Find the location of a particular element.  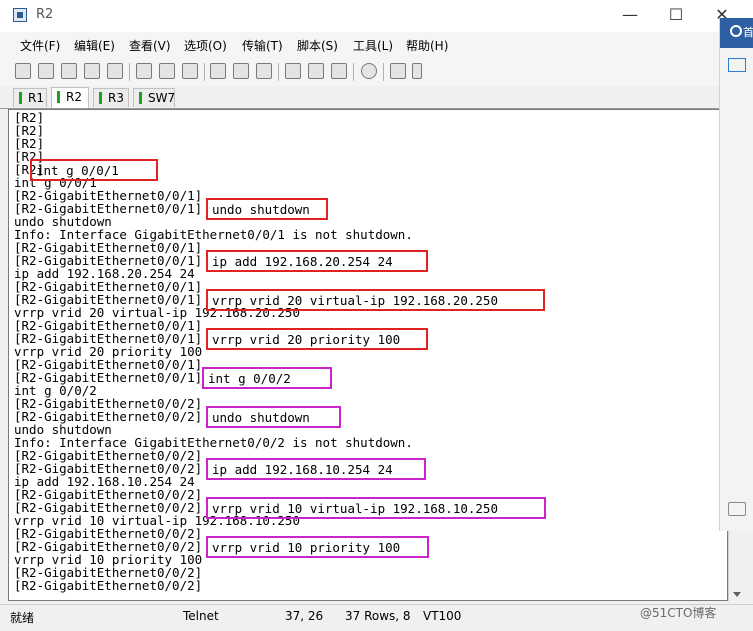

key-icon is located at coordinates (339, 71).